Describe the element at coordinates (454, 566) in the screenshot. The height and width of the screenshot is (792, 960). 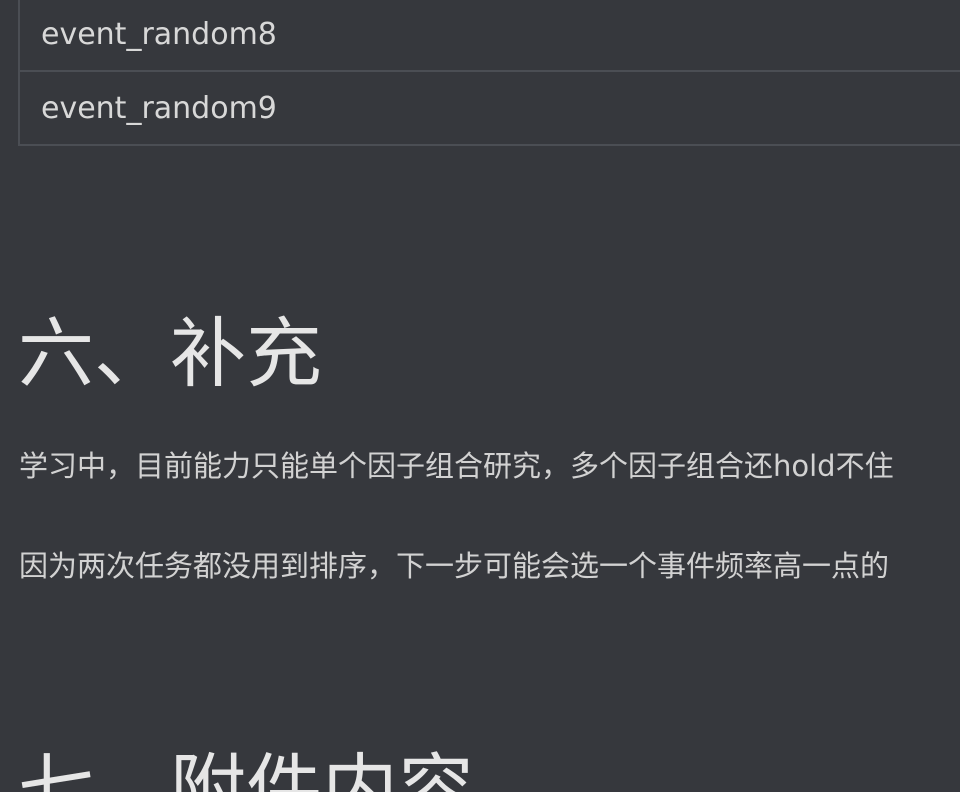
I see `paragraph-2: 因为两次任务都没用到排序，下一步可能会选一个事件频率高一点的` at that location.